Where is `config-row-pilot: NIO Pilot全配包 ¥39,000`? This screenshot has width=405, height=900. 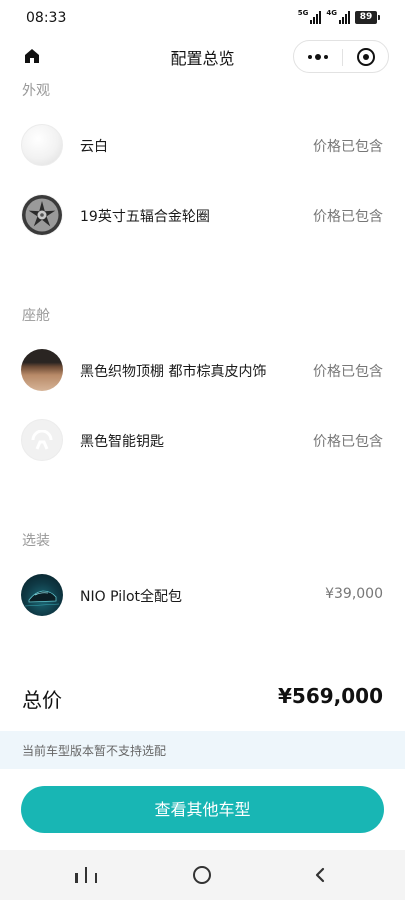
config-row-pilot: NIO Pilot全配包 ¥39,000 is located at coordinates (202, 596).